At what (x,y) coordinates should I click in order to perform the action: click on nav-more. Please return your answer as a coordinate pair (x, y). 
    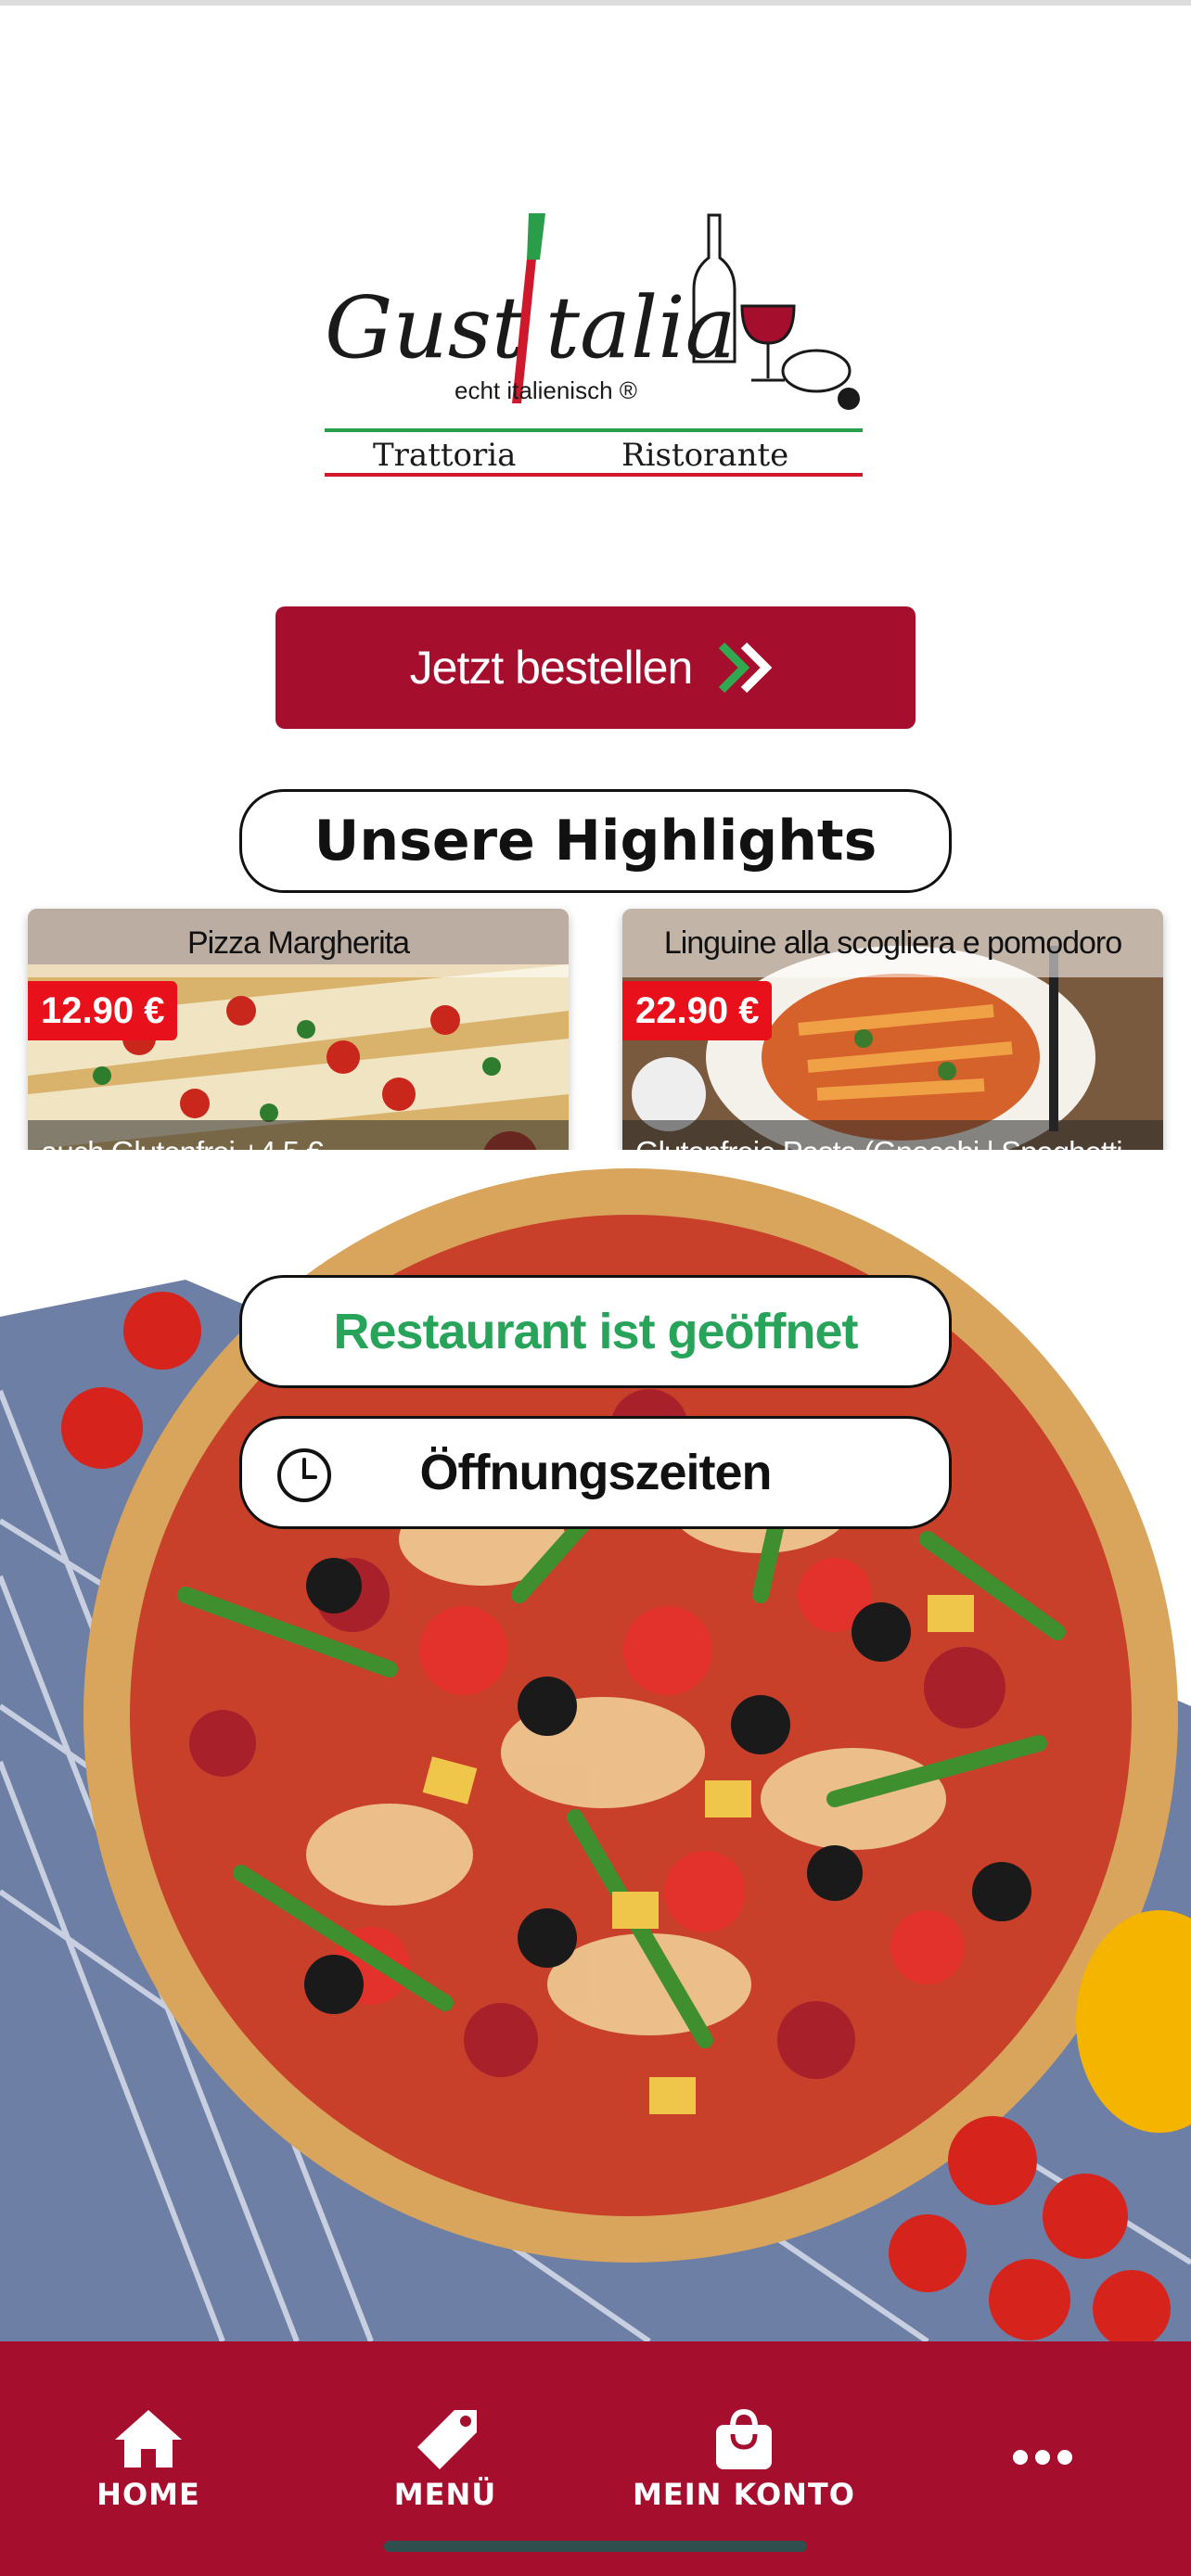
    Looking at the image, I should click on (1042, 2460).